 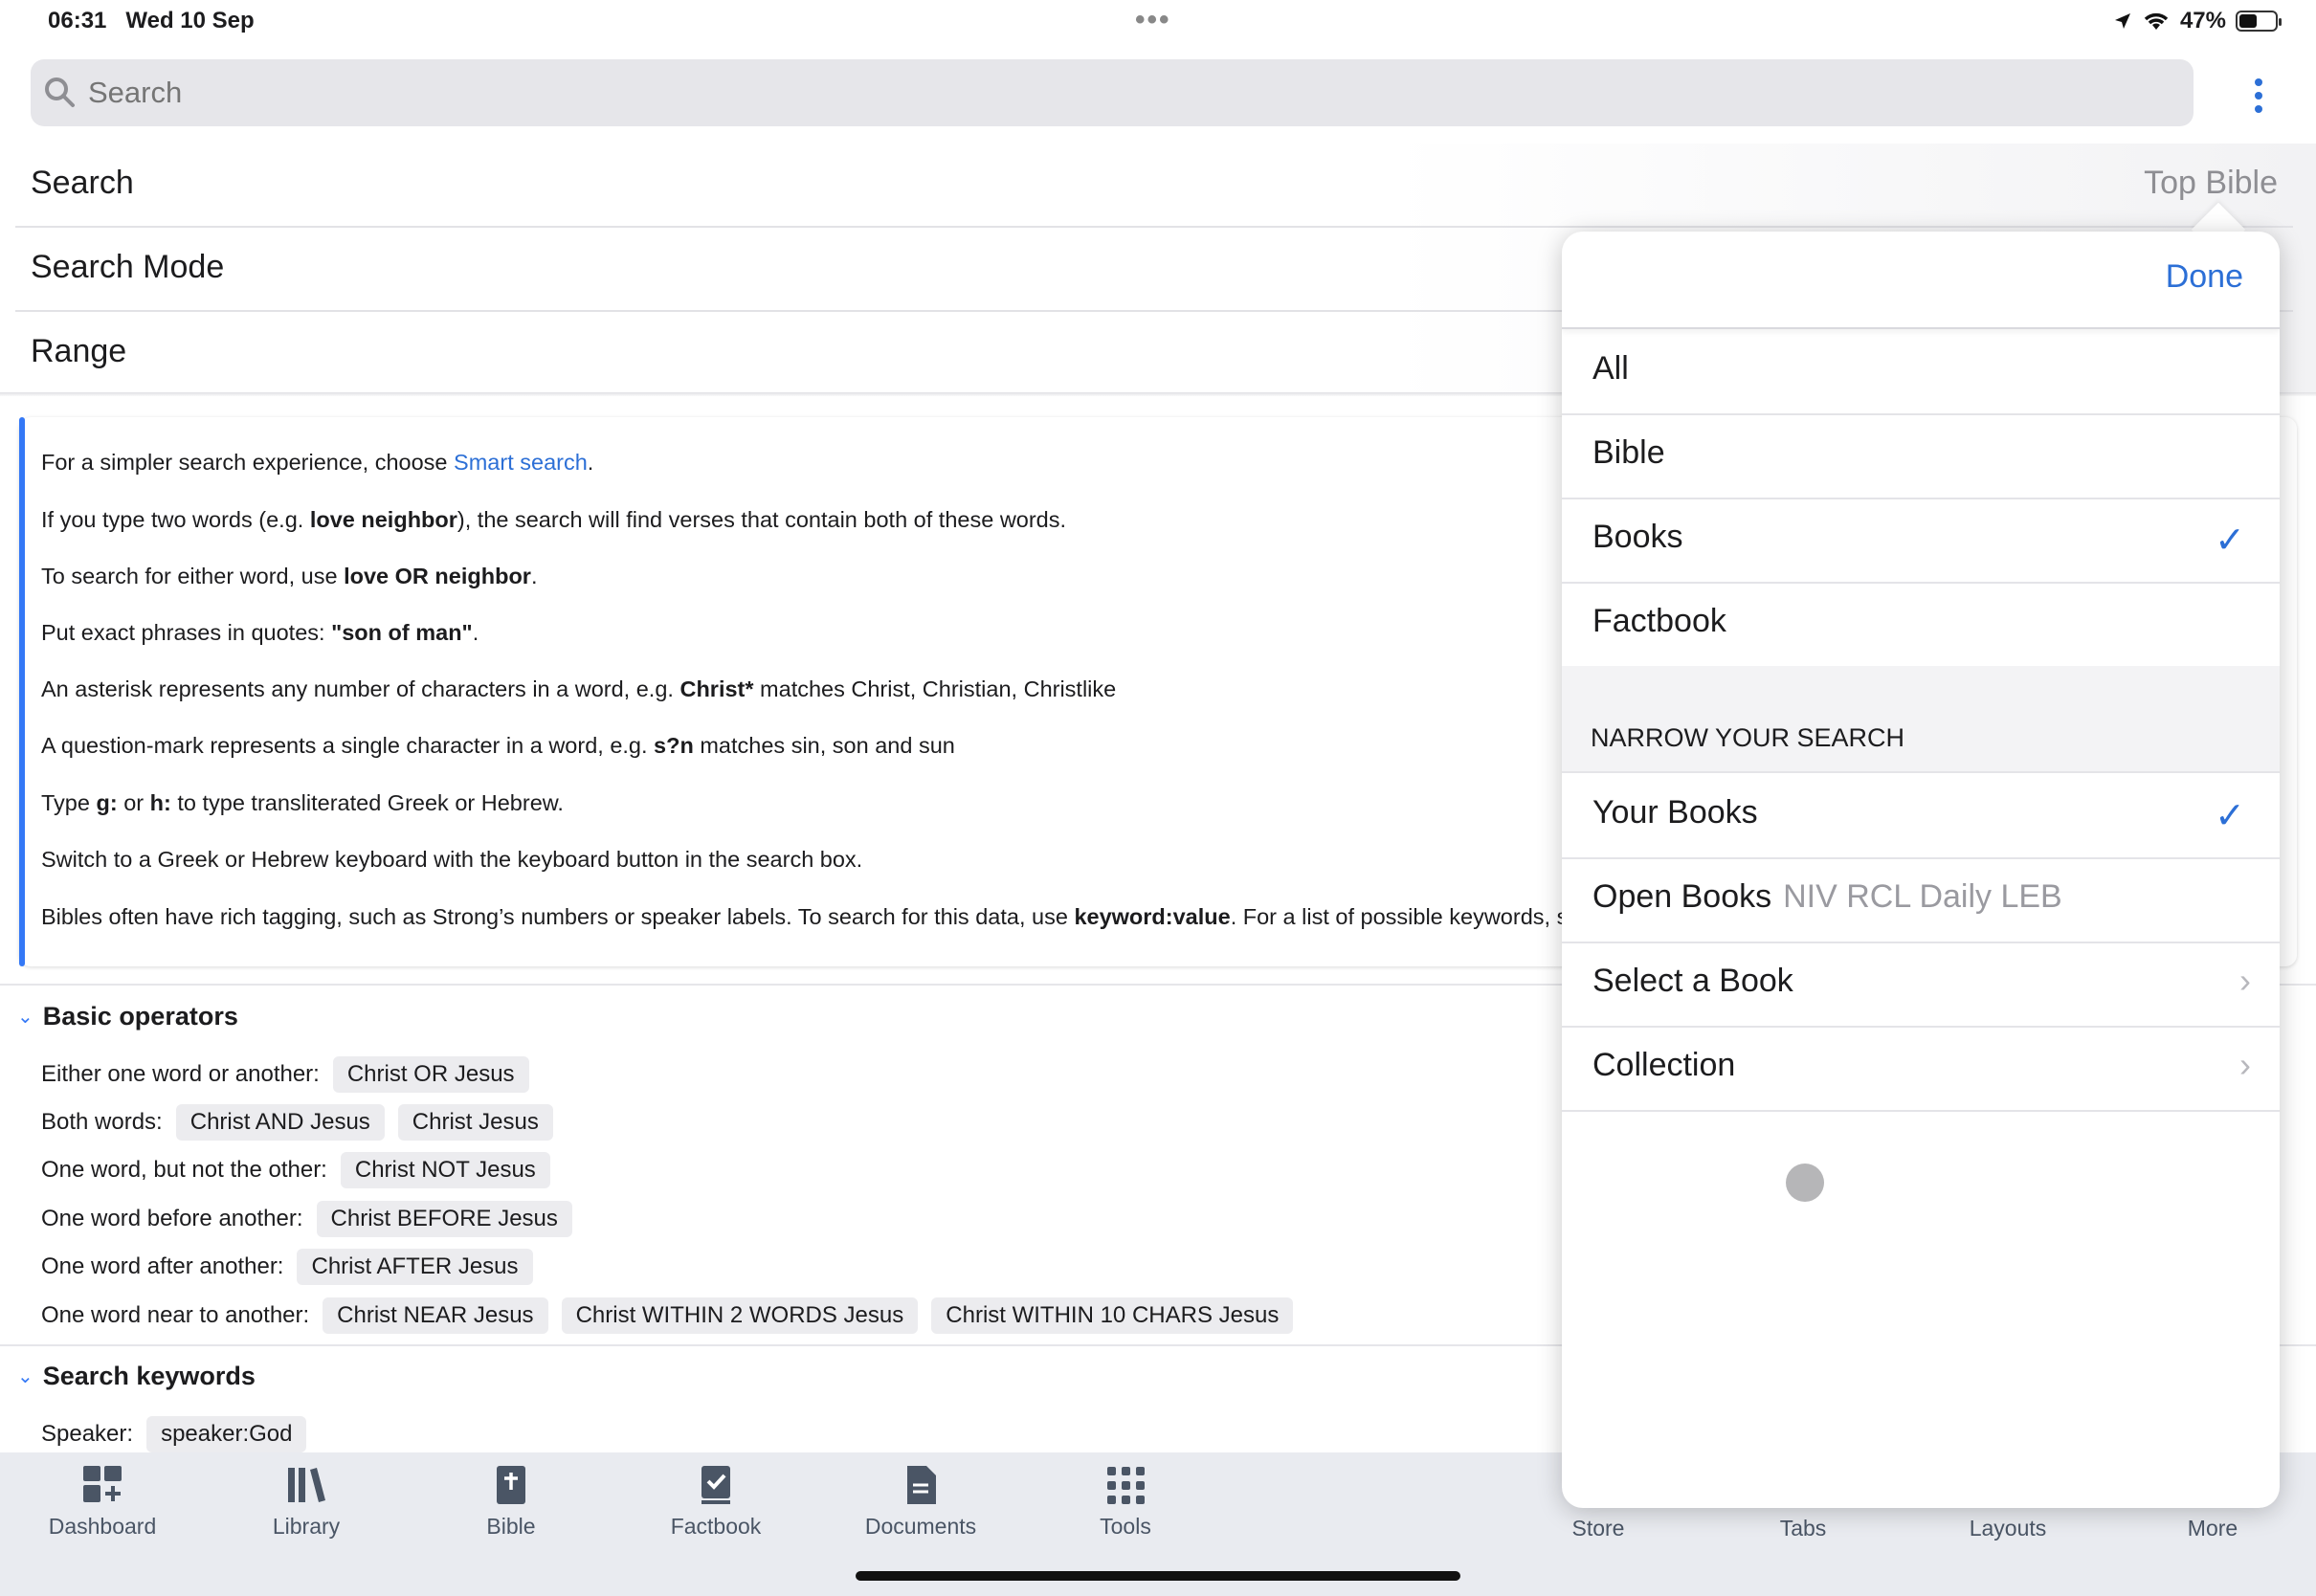 I want to click on open-books-list: NIV RCL Daily LEB, so click(x=1922, y=897).